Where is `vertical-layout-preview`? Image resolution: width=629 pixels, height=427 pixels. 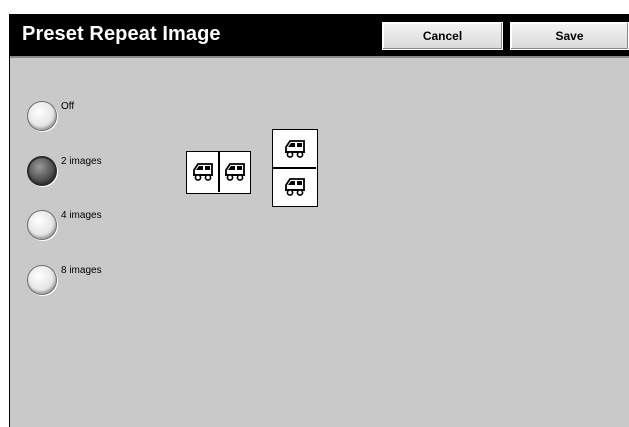
vertical-layout-preview is located at coordinates (295, 168).